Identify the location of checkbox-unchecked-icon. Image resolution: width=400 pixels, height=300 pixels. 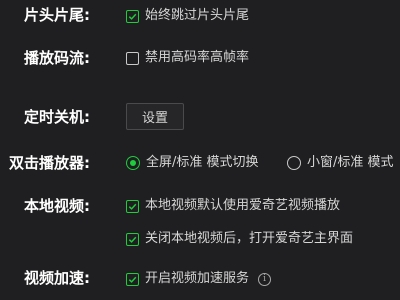
(132, 58).